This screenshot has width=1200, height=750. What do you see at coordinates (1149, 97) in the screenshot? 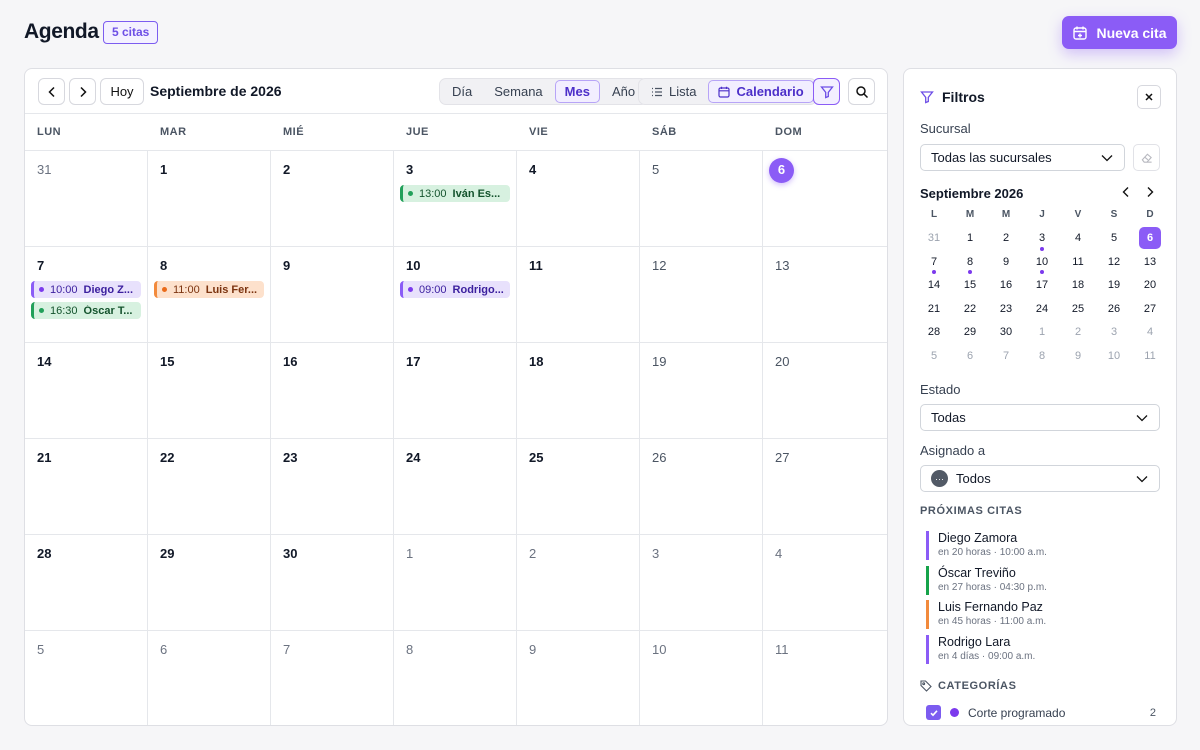
I see `close-filters-button` at bounding box center [1149, 97].